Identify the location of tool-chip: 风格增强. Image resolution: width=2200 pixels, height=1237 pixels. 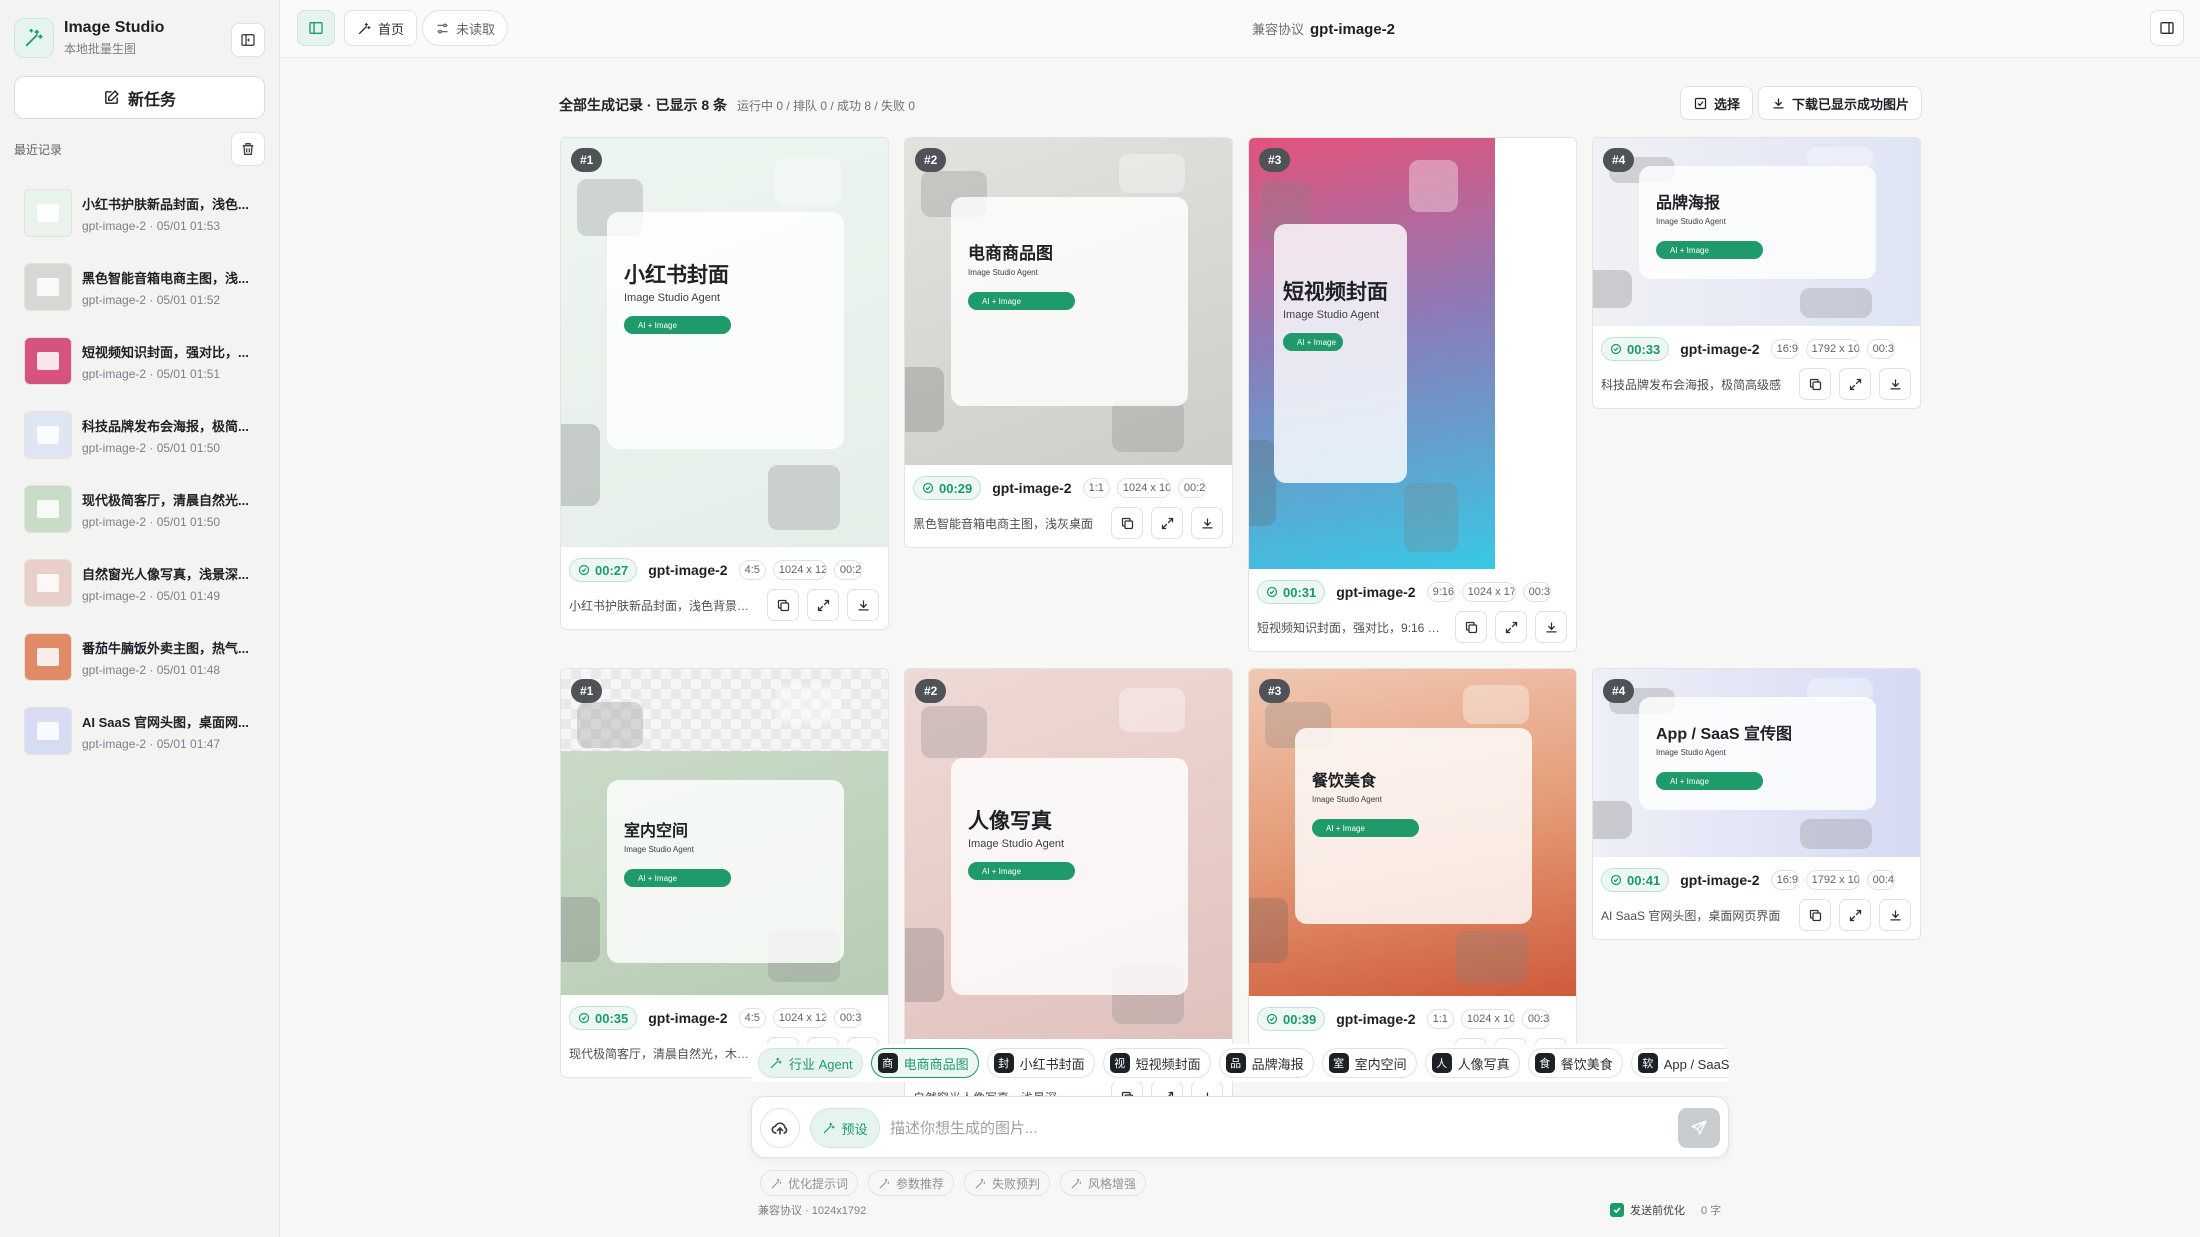
(1103, 1183).